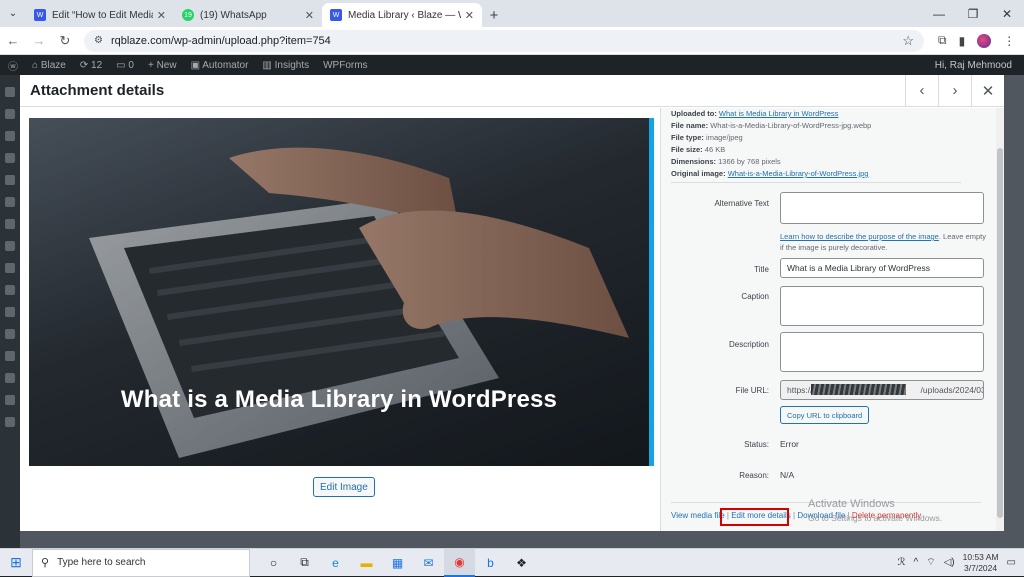  I want to click on scrollbar-thumb, so click(1000, 333).